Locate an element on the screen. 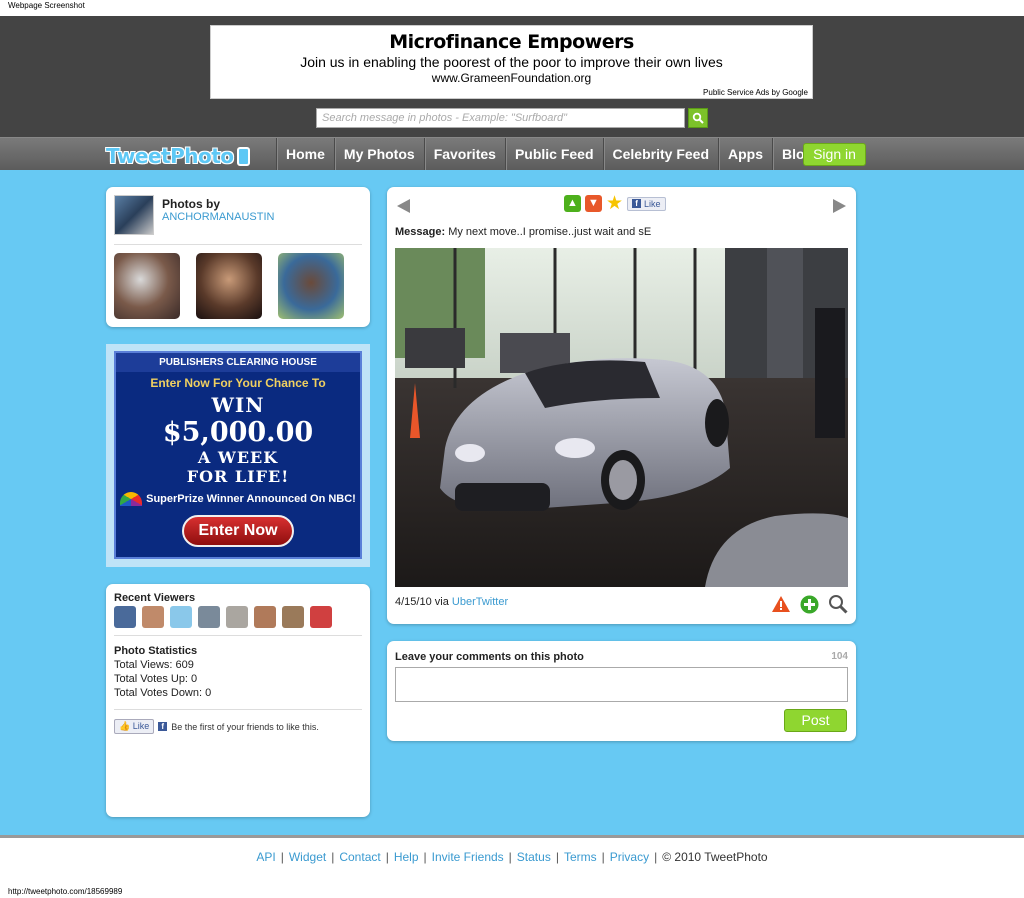  facebook-like-button: 👍 Like is located at coordinates (134, 726).